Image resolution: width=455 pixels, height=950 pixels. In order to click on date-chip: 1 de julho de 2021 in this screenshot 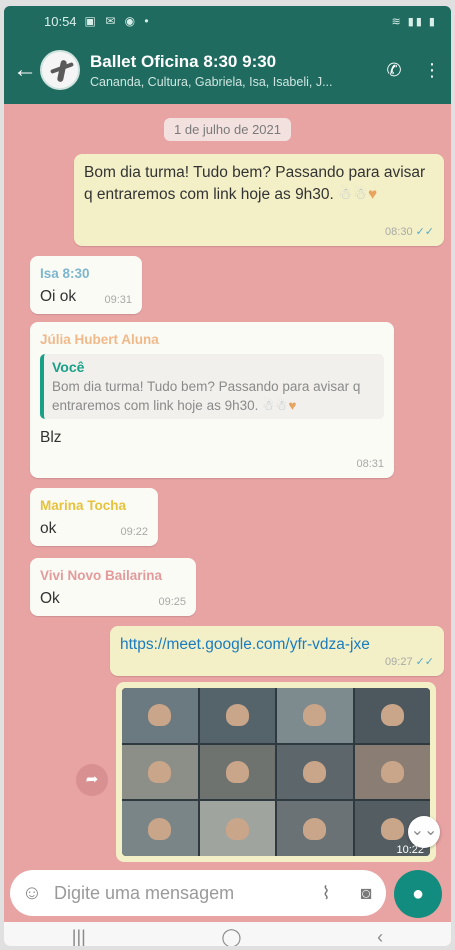, I will do `click(227, 129)`.